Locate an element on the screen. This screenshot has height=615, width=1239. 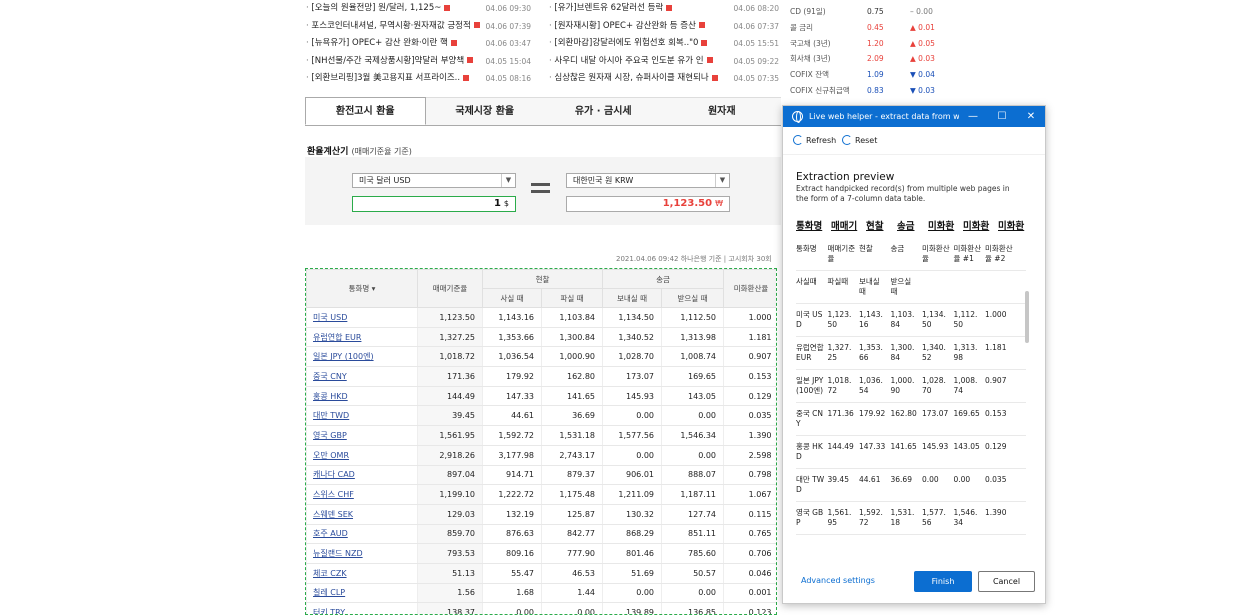
rate-name: 콜 금리 is located at coordinates (801, 27).